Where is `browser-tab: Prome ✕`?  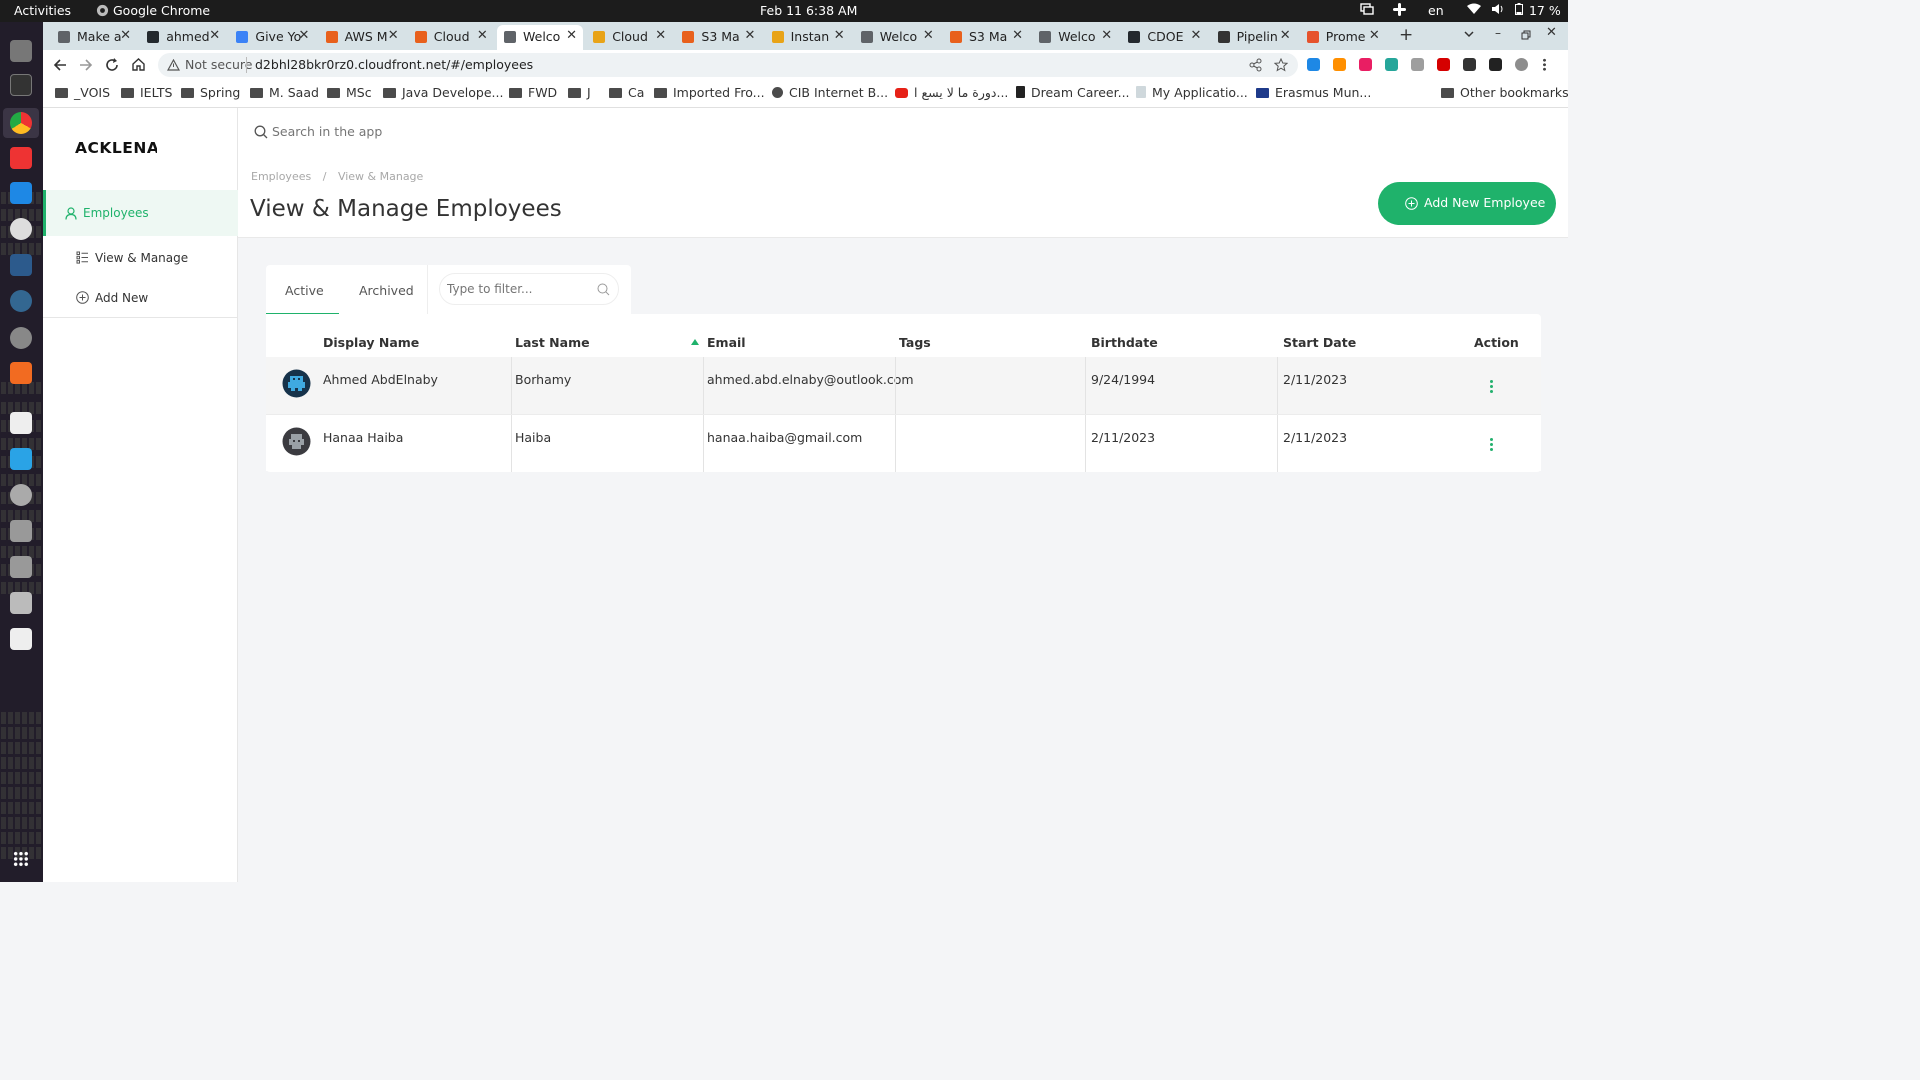 browser-tab: Prome ✕ is located at coordinates (1343, 37).